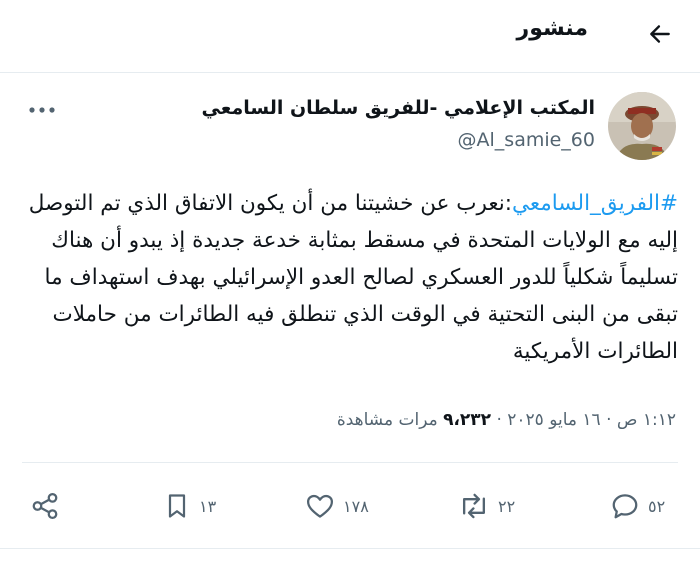  What do you see at coordinates (646, 420) in the screenshot?
I see `tweet-time: ١:١٢ ص` at bounding box center [646, 420].